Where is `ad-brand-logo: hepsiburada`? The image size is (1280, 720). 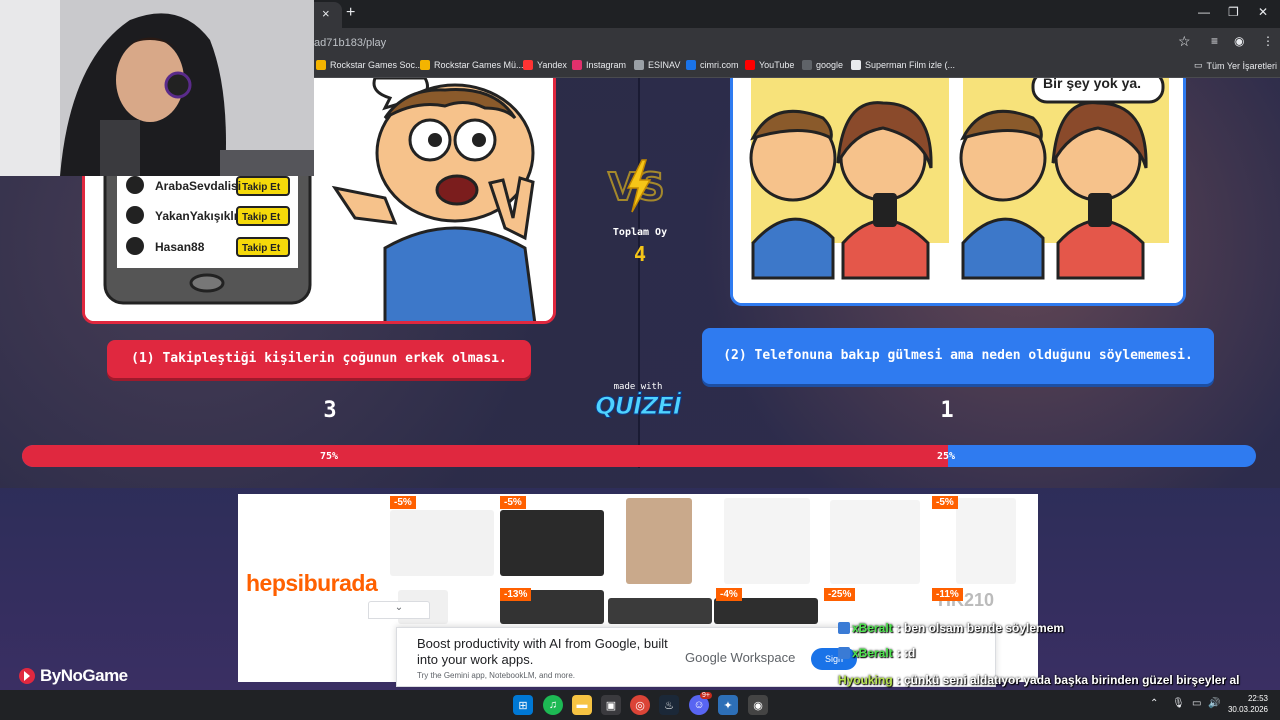 ad-brand-logo: hepsiburada is located at coordinates (312, 583).